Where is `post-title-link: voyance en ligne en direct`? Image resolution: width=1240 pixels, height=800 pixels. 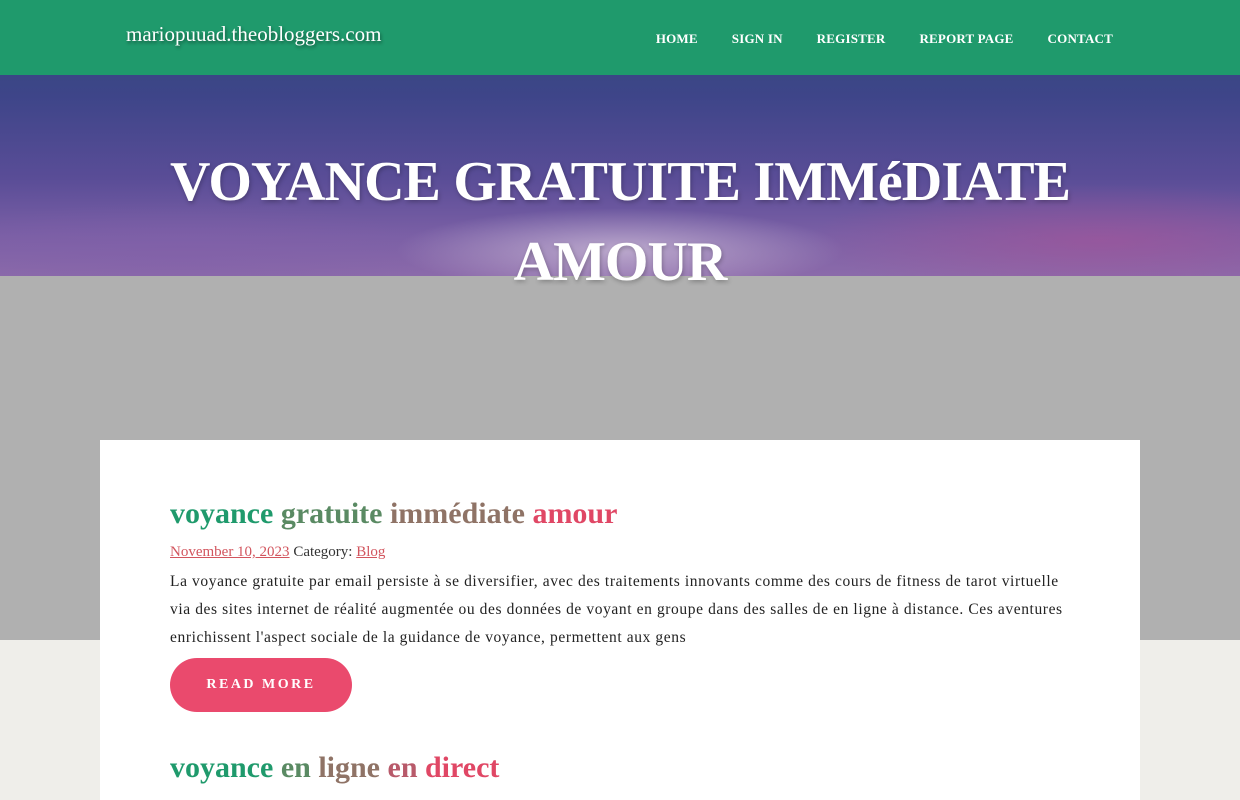
post-title-link: voyance en ligne en direct is located at coordinates (334, 767).